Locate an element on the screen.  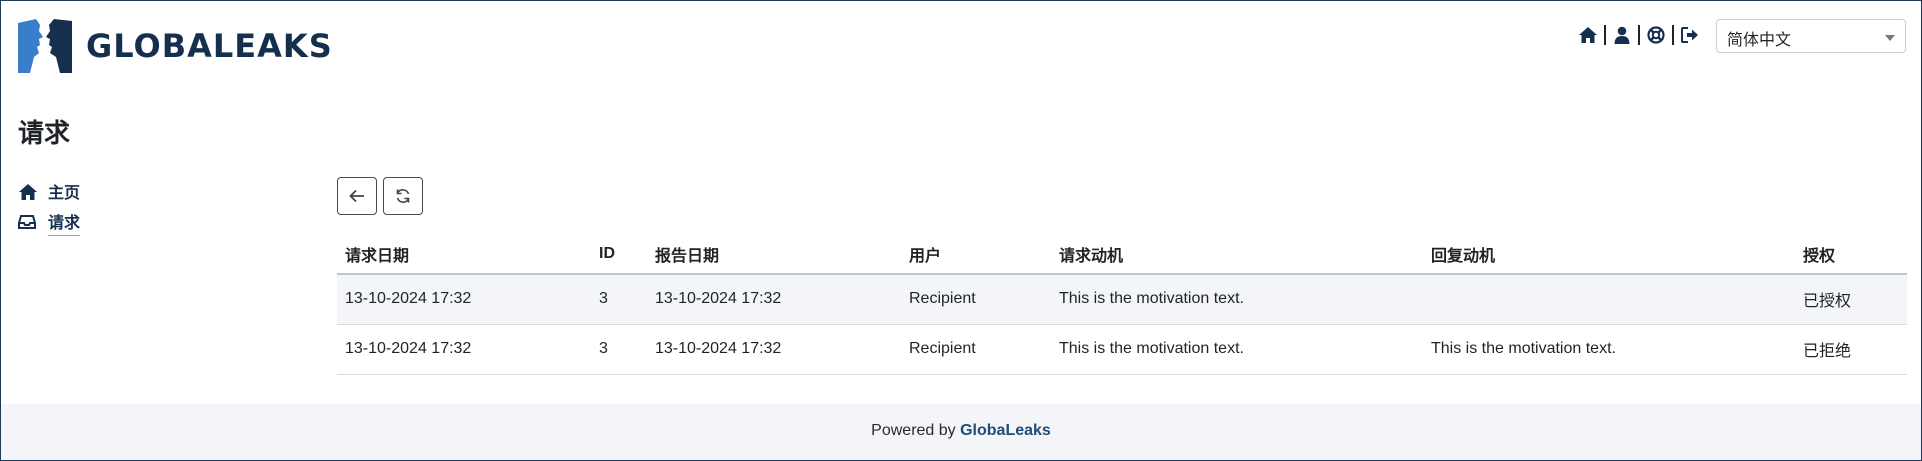
user-icon is located at coordinates (1622, 35).